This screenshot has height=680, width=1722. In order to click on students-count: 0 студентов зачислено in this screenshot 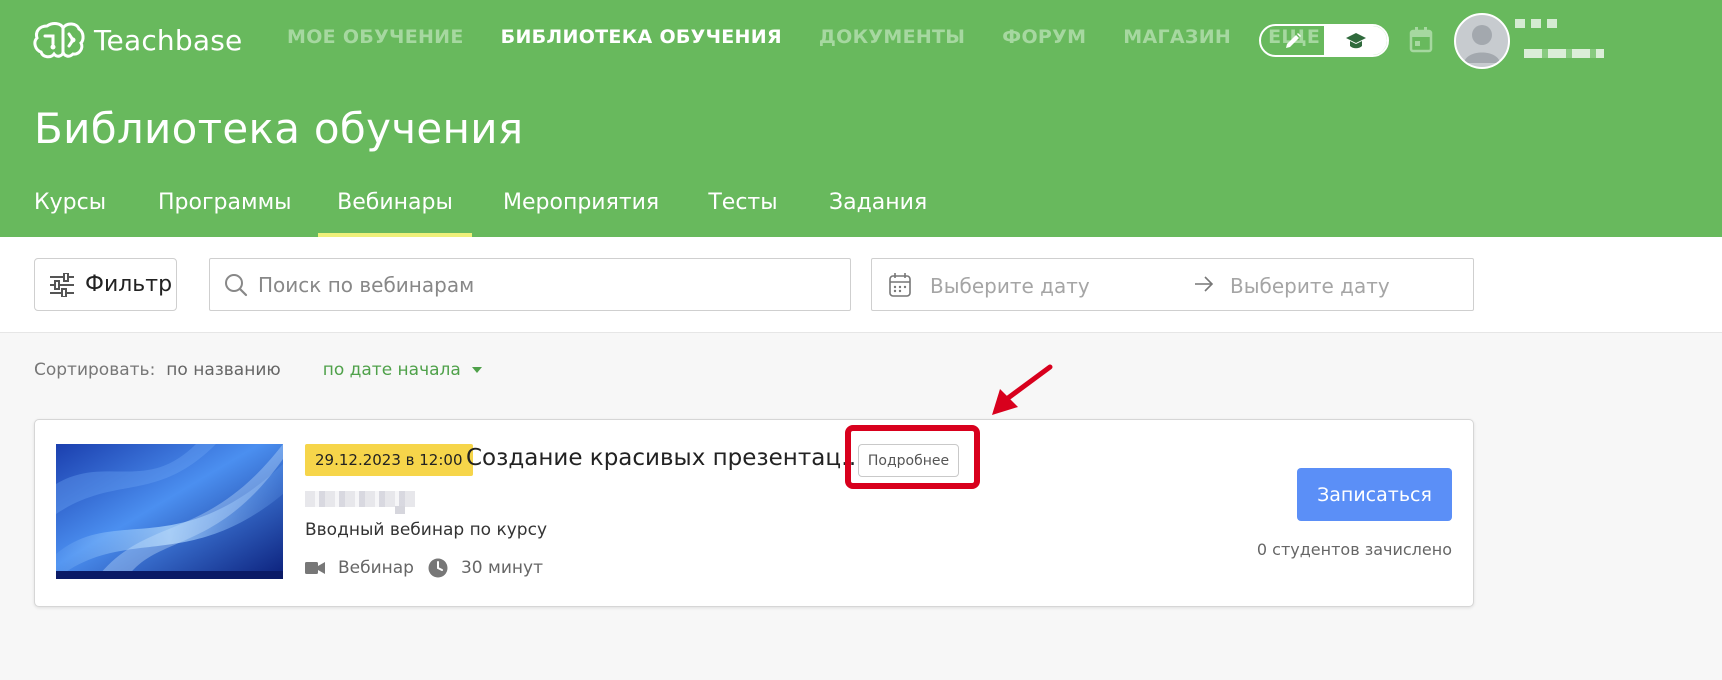, I will do `click(1354, 549)`.